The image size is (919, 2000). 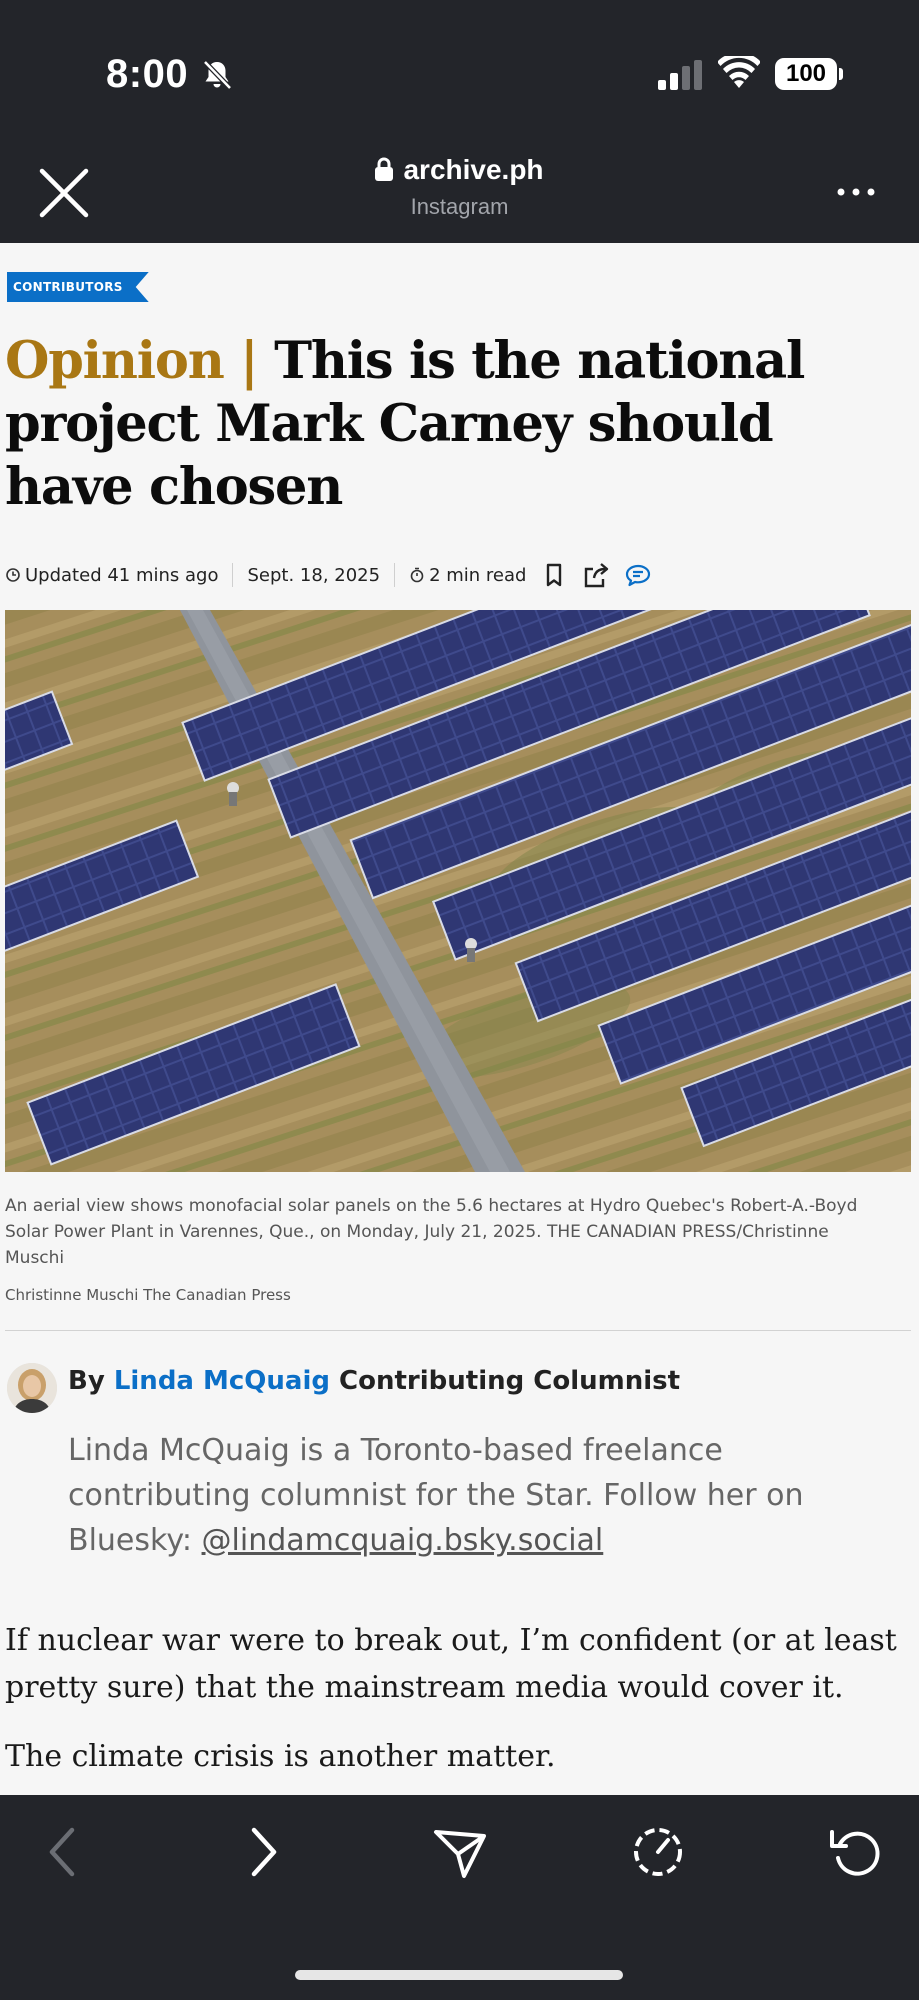 What do you see at coordinates (417, 575) in the screenshot?
I see `timer-icon` at bounding box center [417, 575].